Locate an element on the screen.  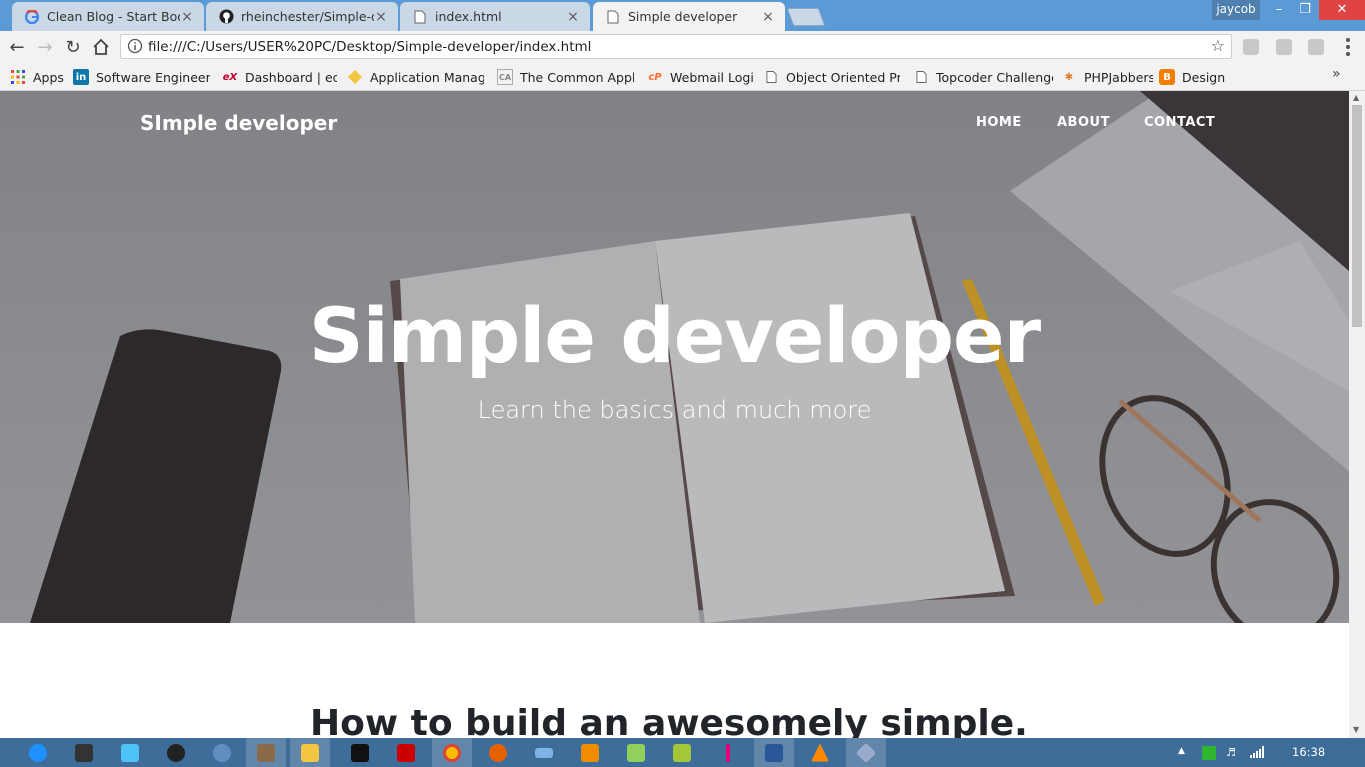
github-icon is located at coordinates (226, 17).